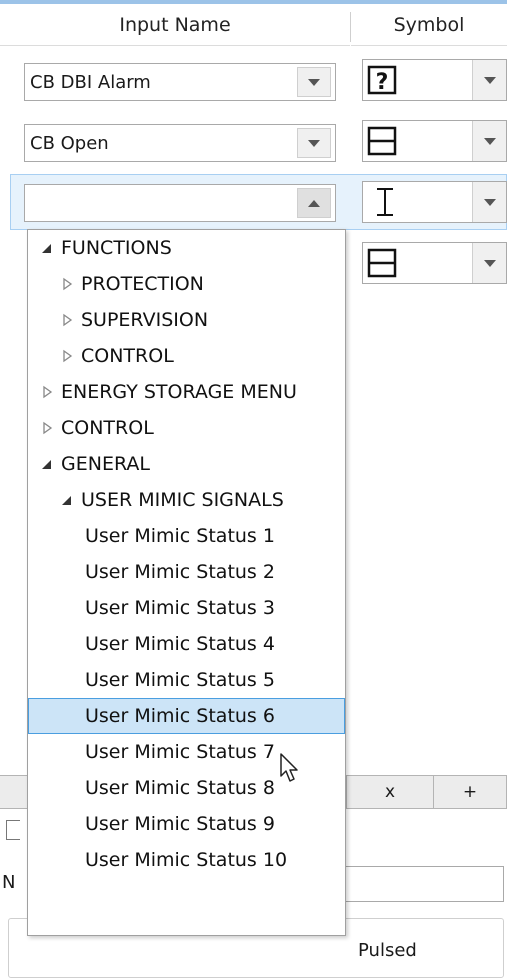 The image size is (507, 978). I want to click on column-header-input-name: Input Name, so click(175, 25).